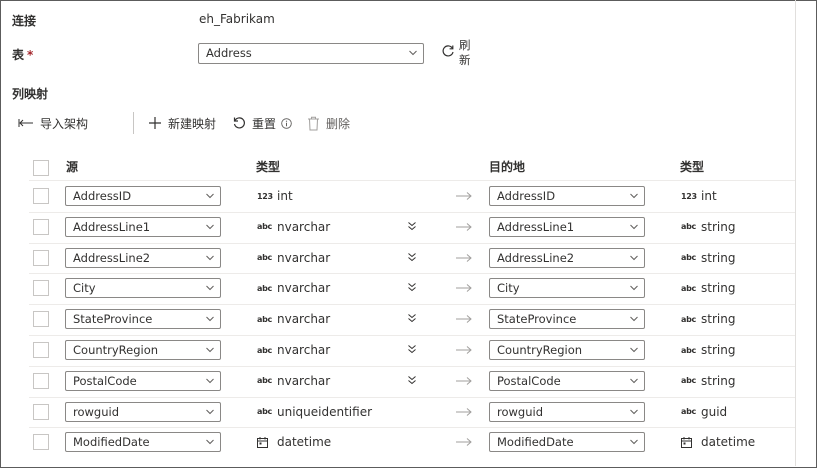 Image resolution: width=817 pixels, height=468 pixels. Describe the element at coordinates (311, 53) in the screenshot. I see `table-dropdown: Address` at that location.